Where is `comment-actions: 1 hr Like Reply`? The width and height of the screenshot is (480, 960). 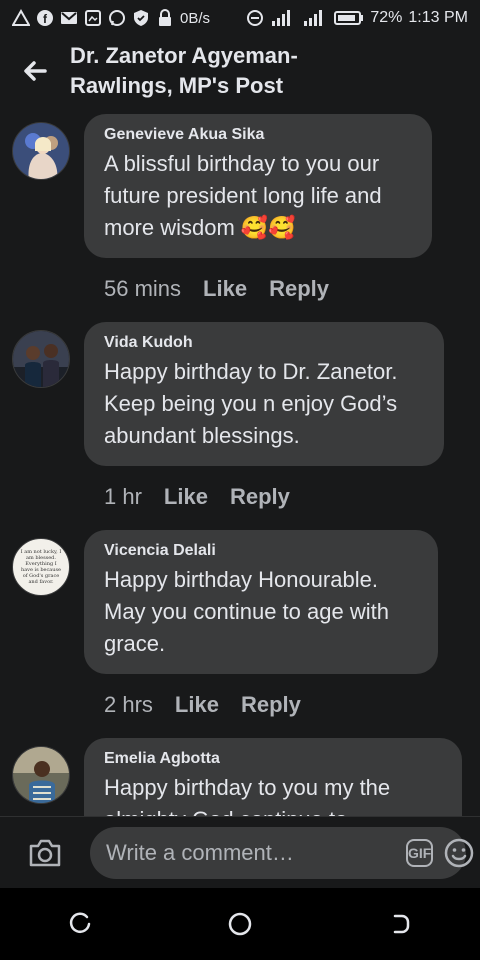
comment-actions: 1 hr Like Reply is located at coordinates (273, 491).